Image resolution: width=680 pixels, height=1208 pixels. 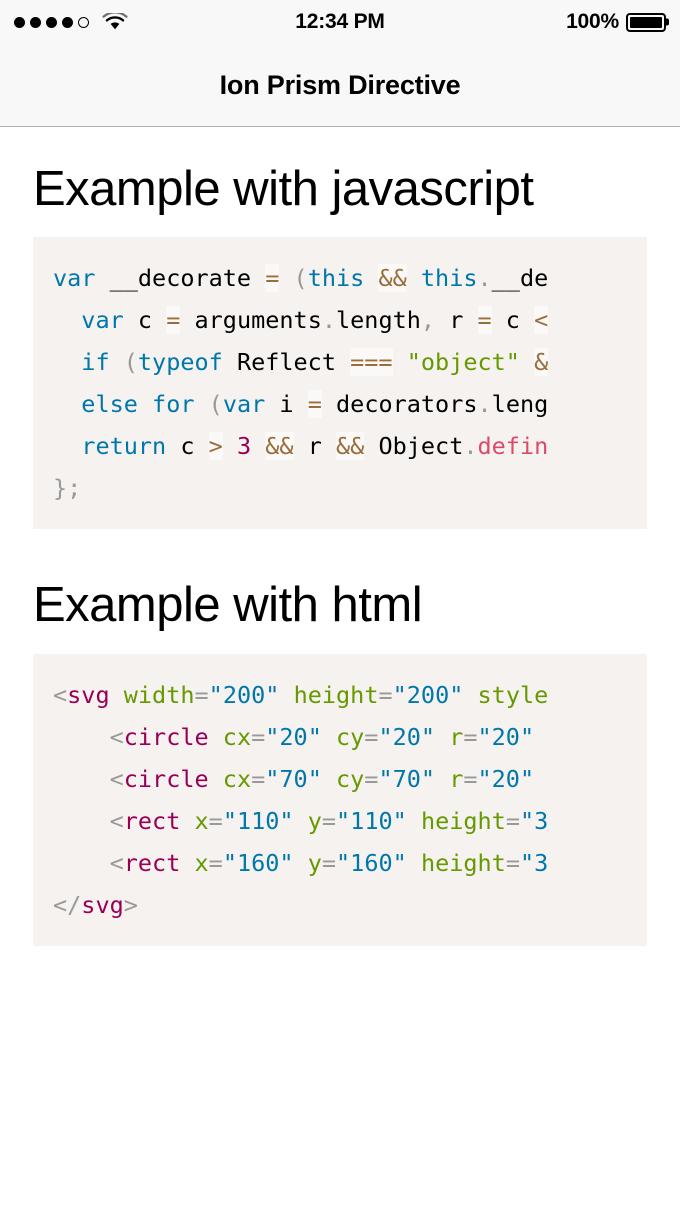 I want to click on navigation-bar: Ion Prism Directive, so click(x=340, y=85).